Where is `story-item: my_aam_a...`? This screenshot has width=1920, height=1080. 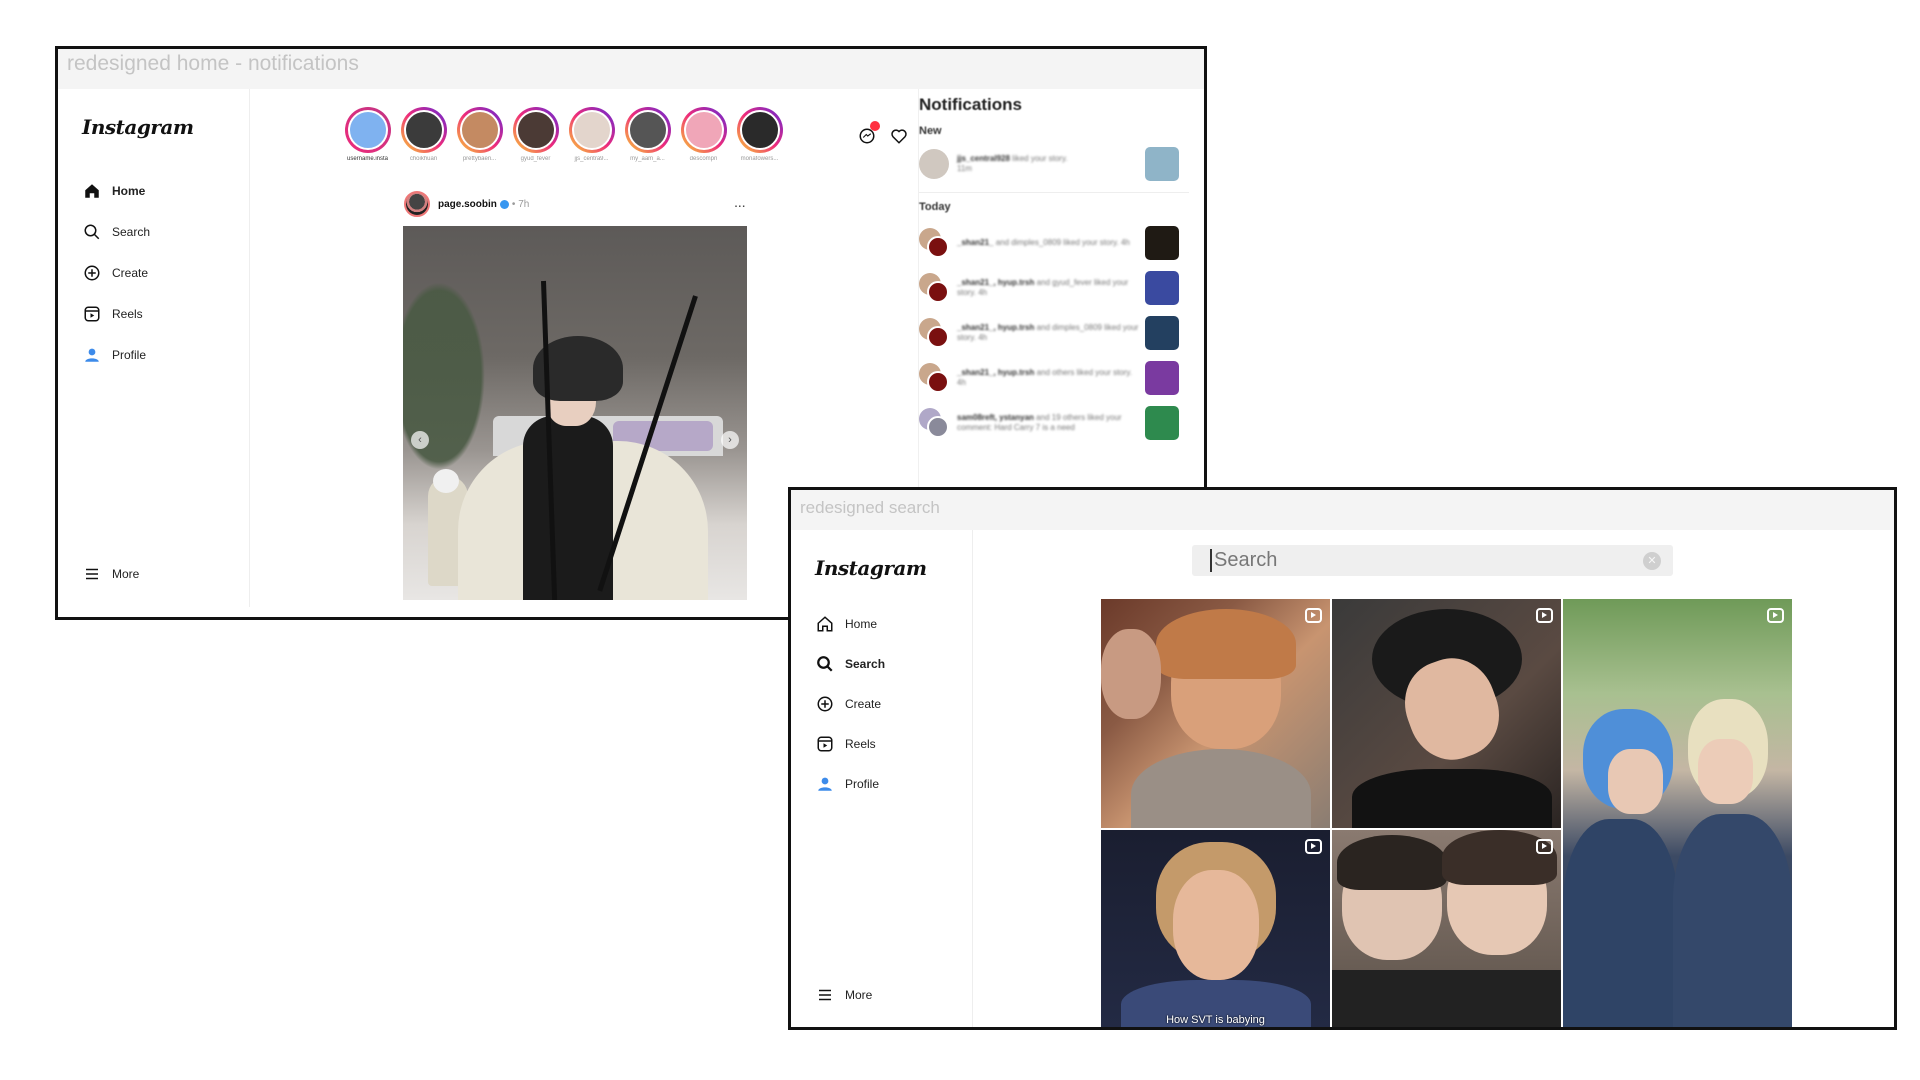 story-item: my_aam_a... is located at coordinates (647, 134).